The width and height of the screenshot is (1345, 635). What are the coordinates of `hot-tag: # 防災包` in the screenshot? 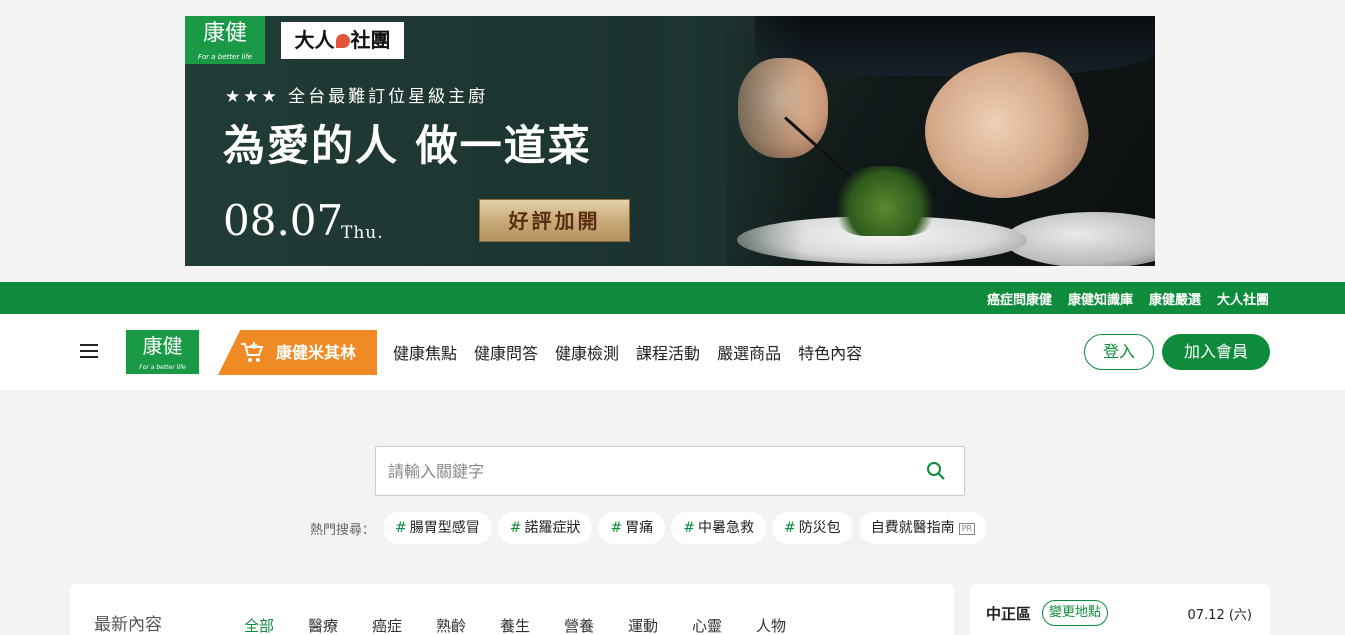 It's located at (812, 528).